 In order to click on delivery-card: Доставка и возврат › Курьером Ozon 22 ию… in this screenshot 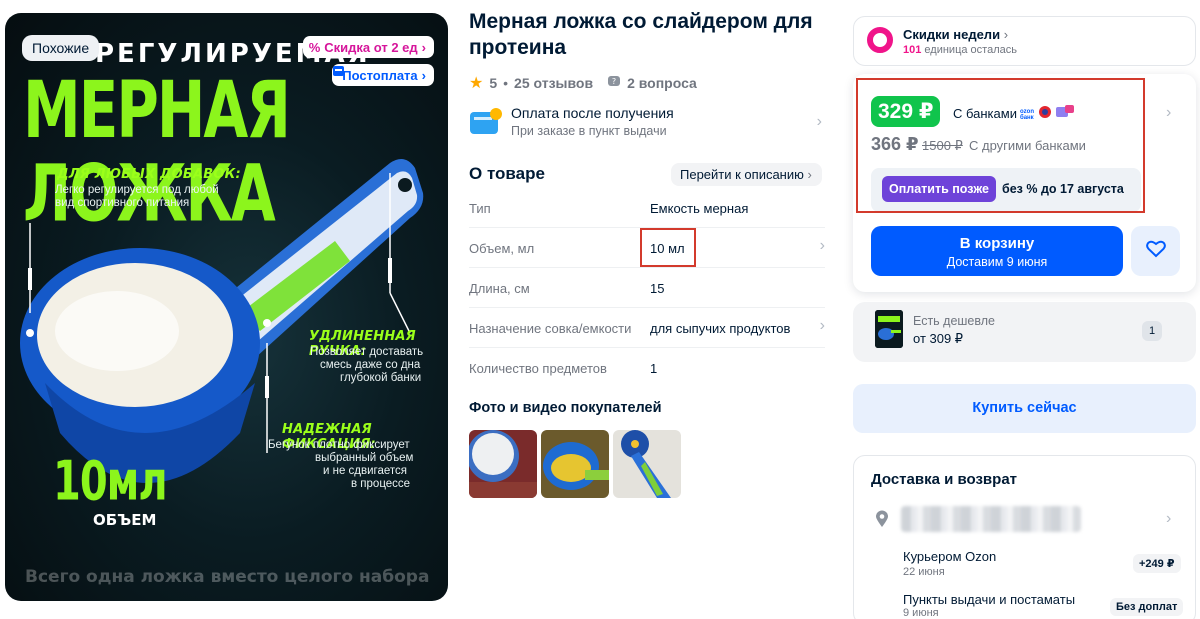, I will do `click(1024, 537)`.